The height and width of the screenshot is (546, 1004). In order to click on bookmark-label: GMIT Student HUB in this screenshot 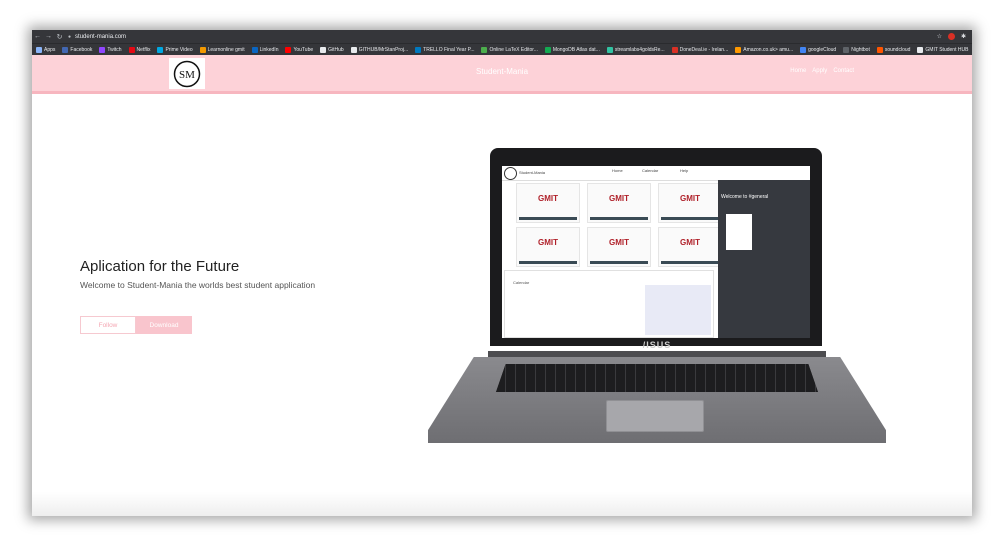, I will do `click(947, 50)`.